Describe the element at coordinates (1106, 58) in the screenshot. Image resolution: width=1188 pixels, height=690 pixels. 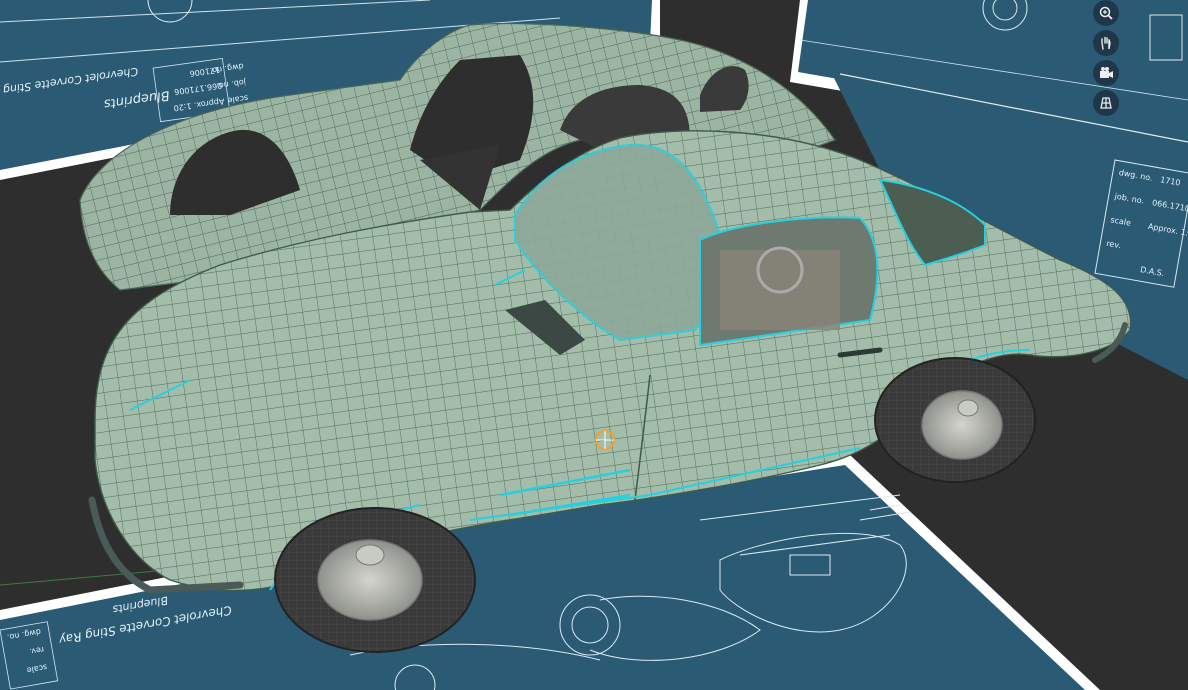
I see `viewport-navigation` at that location.